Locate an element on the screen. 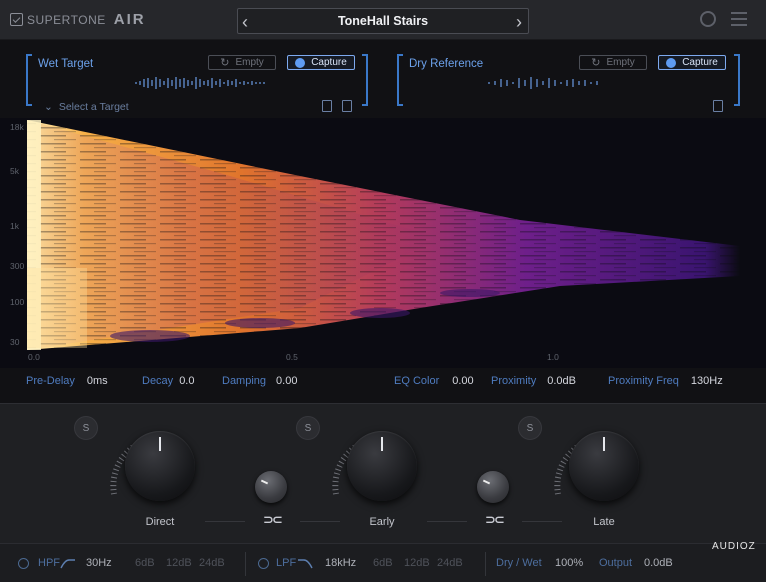 The width and height of the screenshot is (766, 582). hpf-slope-12: 12dB is located at coordinates (179, 563).